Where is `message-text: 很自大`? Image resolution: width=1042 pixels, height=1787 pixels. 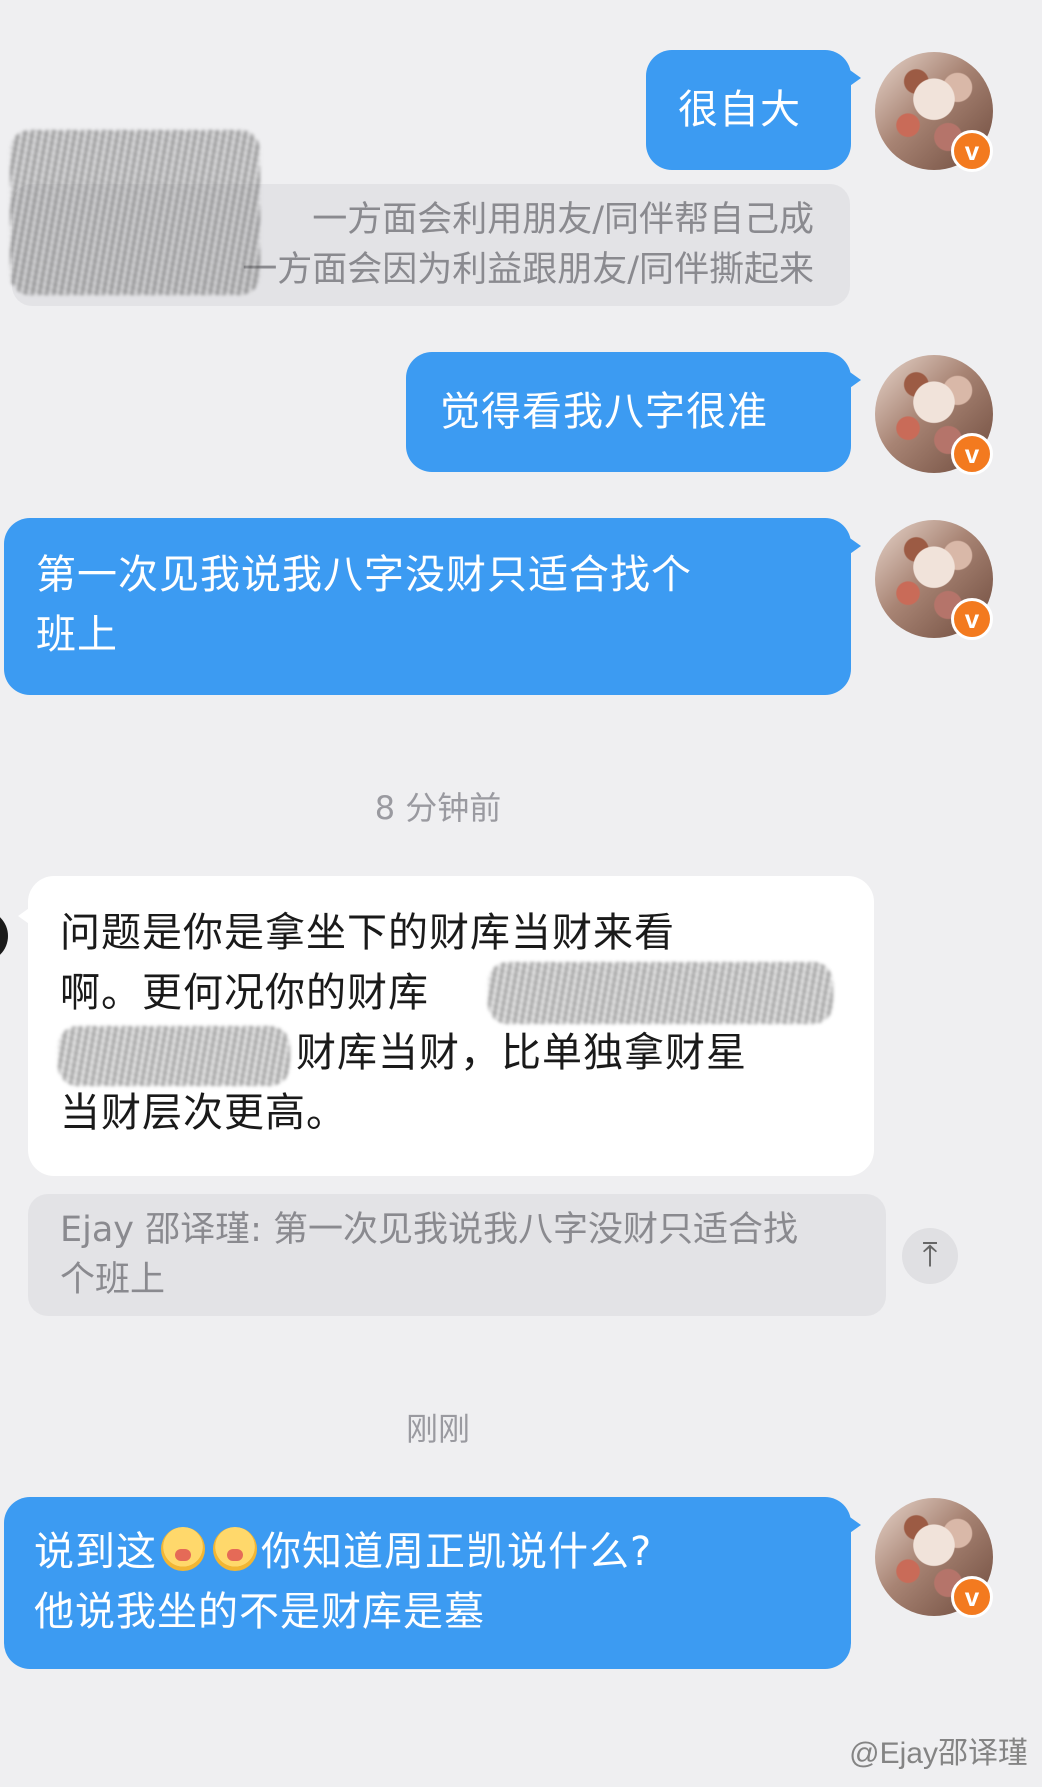 message-text: 很自大 is located at coordinates (739, 110).